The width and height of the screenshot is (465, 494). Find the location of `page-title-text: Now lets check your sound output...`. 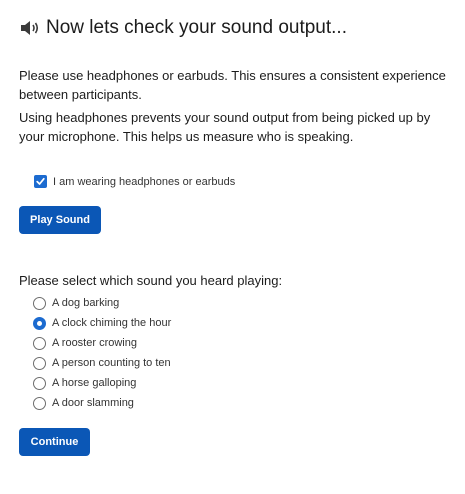

page-title-text: Now lets check your sound output... is located at coordinates (196, 27).